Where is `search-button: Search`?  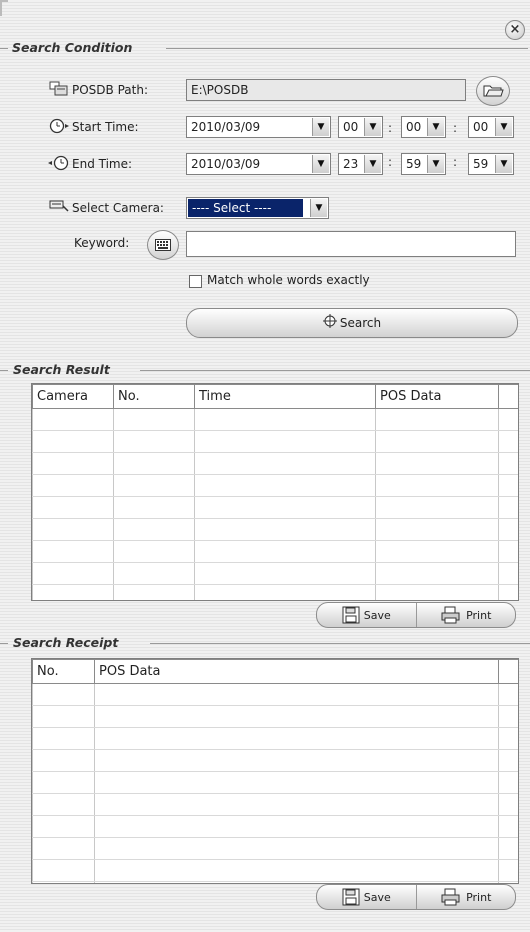 search-button: Search is located at coordinates (352, 323).